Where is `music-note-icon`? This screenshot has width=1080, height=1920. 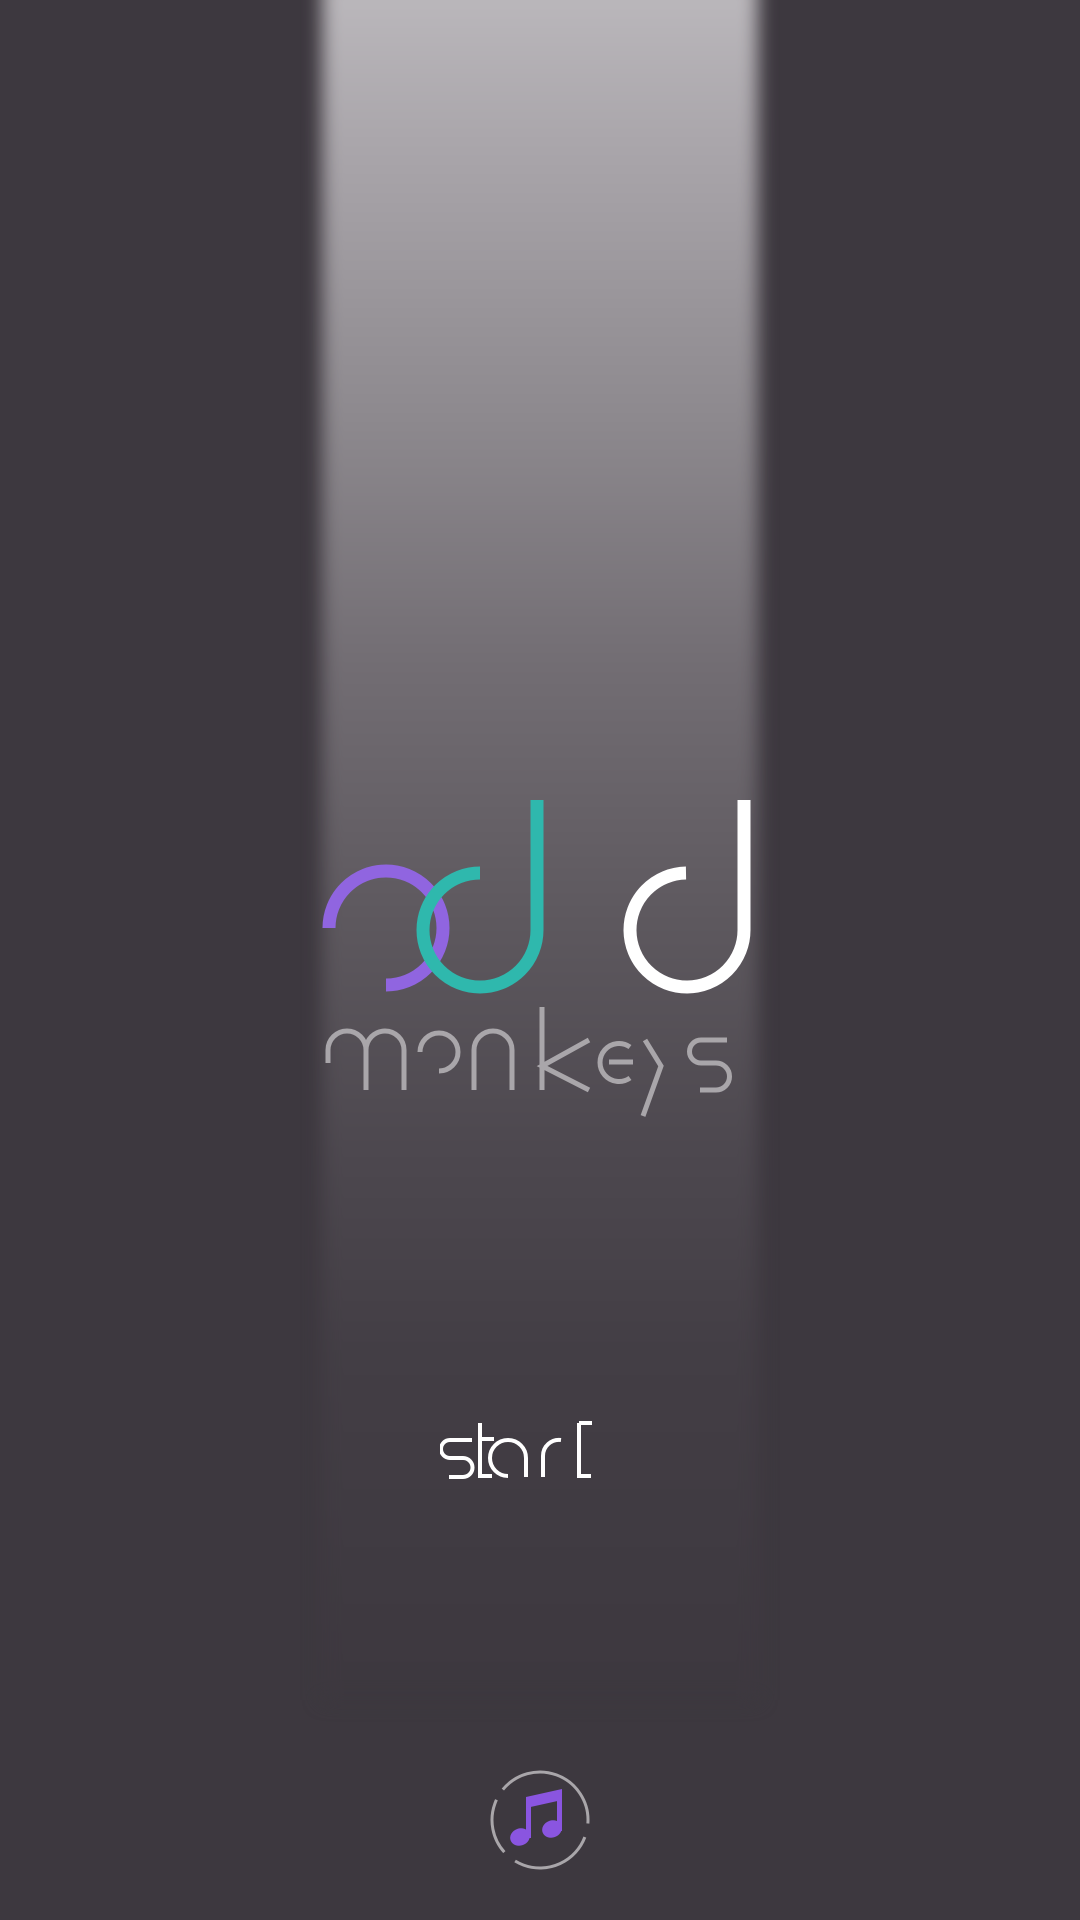
music-note-icon is located at coordinates (536, 1817).